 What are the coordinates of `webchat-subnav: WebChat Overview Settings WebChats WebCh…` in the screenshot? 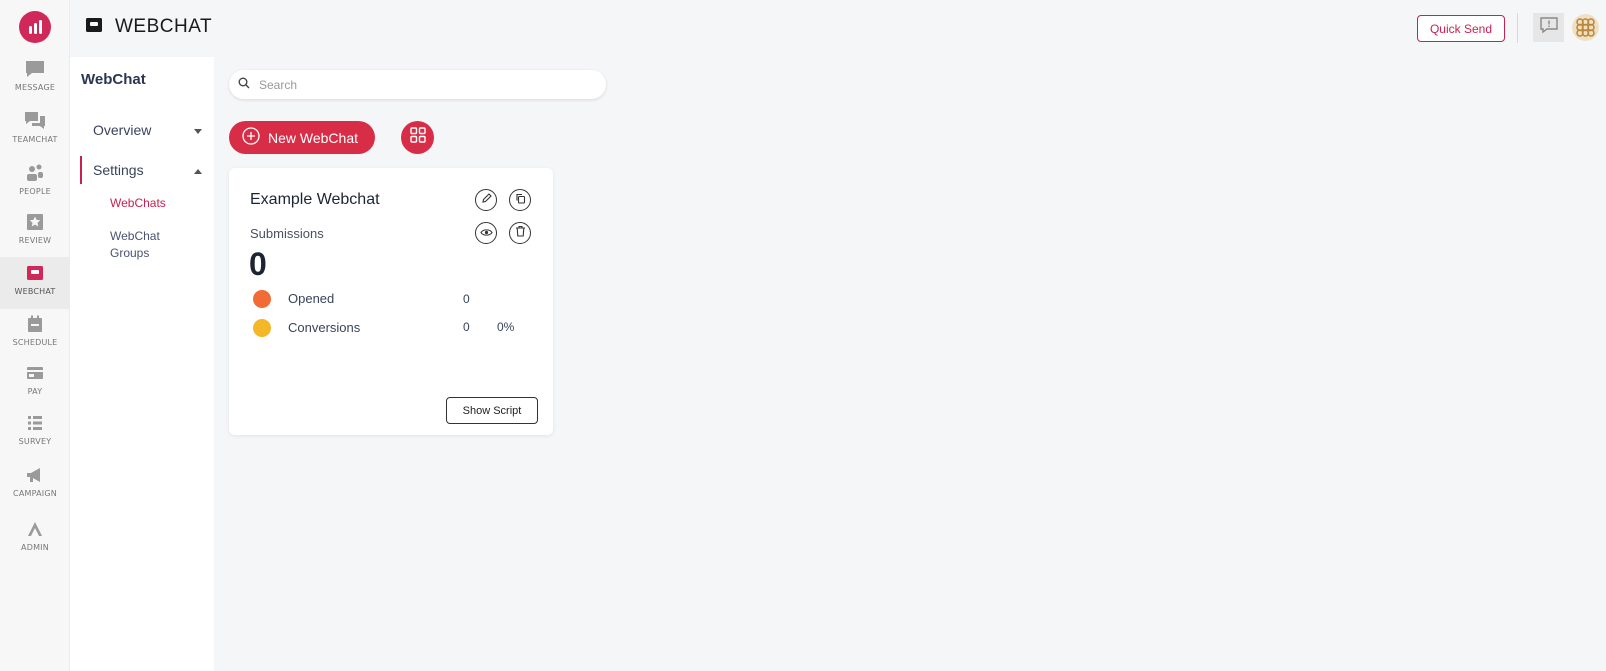 It's located at (142, 364).